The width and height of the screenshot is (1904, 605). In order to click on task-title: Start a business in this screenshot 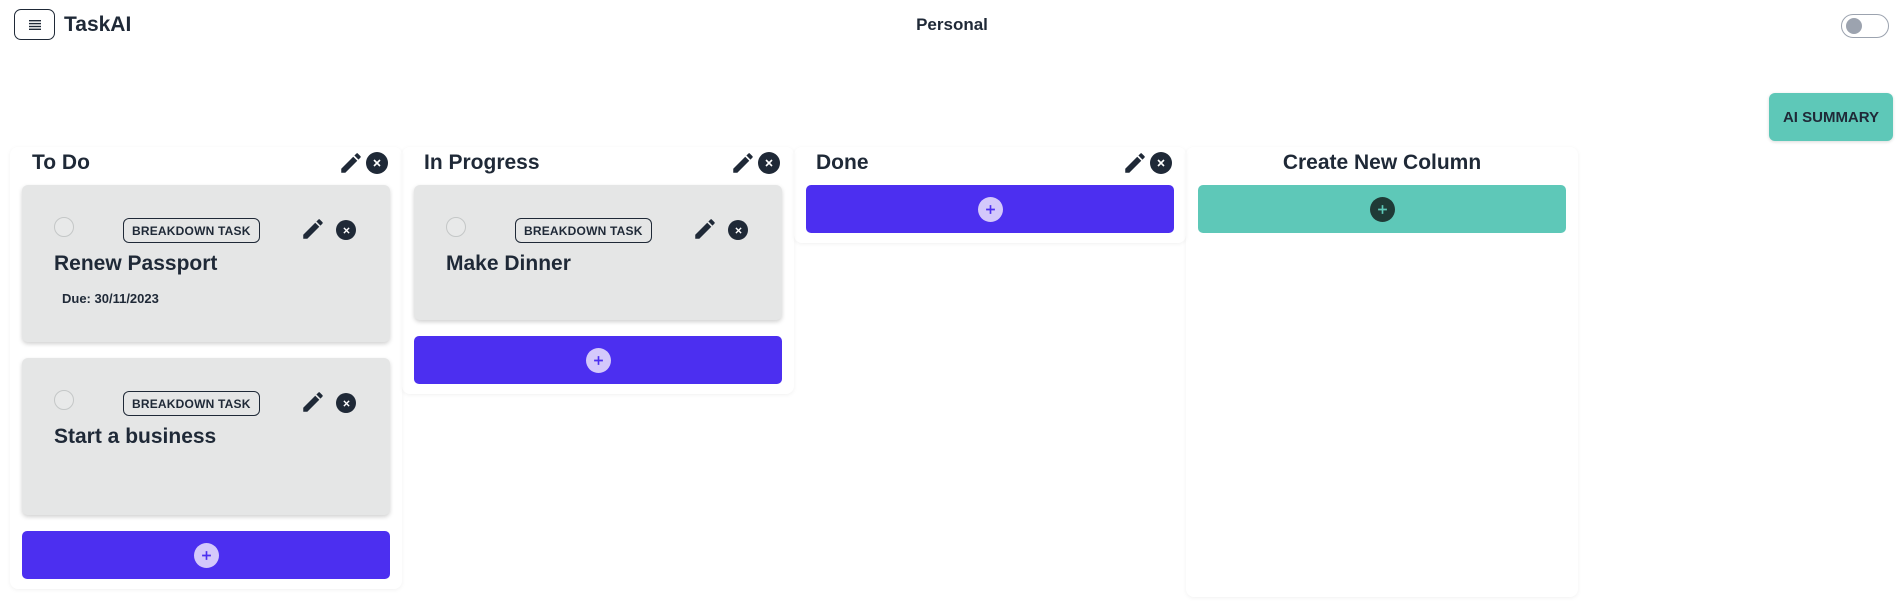, I will do `click(135, 436)`.